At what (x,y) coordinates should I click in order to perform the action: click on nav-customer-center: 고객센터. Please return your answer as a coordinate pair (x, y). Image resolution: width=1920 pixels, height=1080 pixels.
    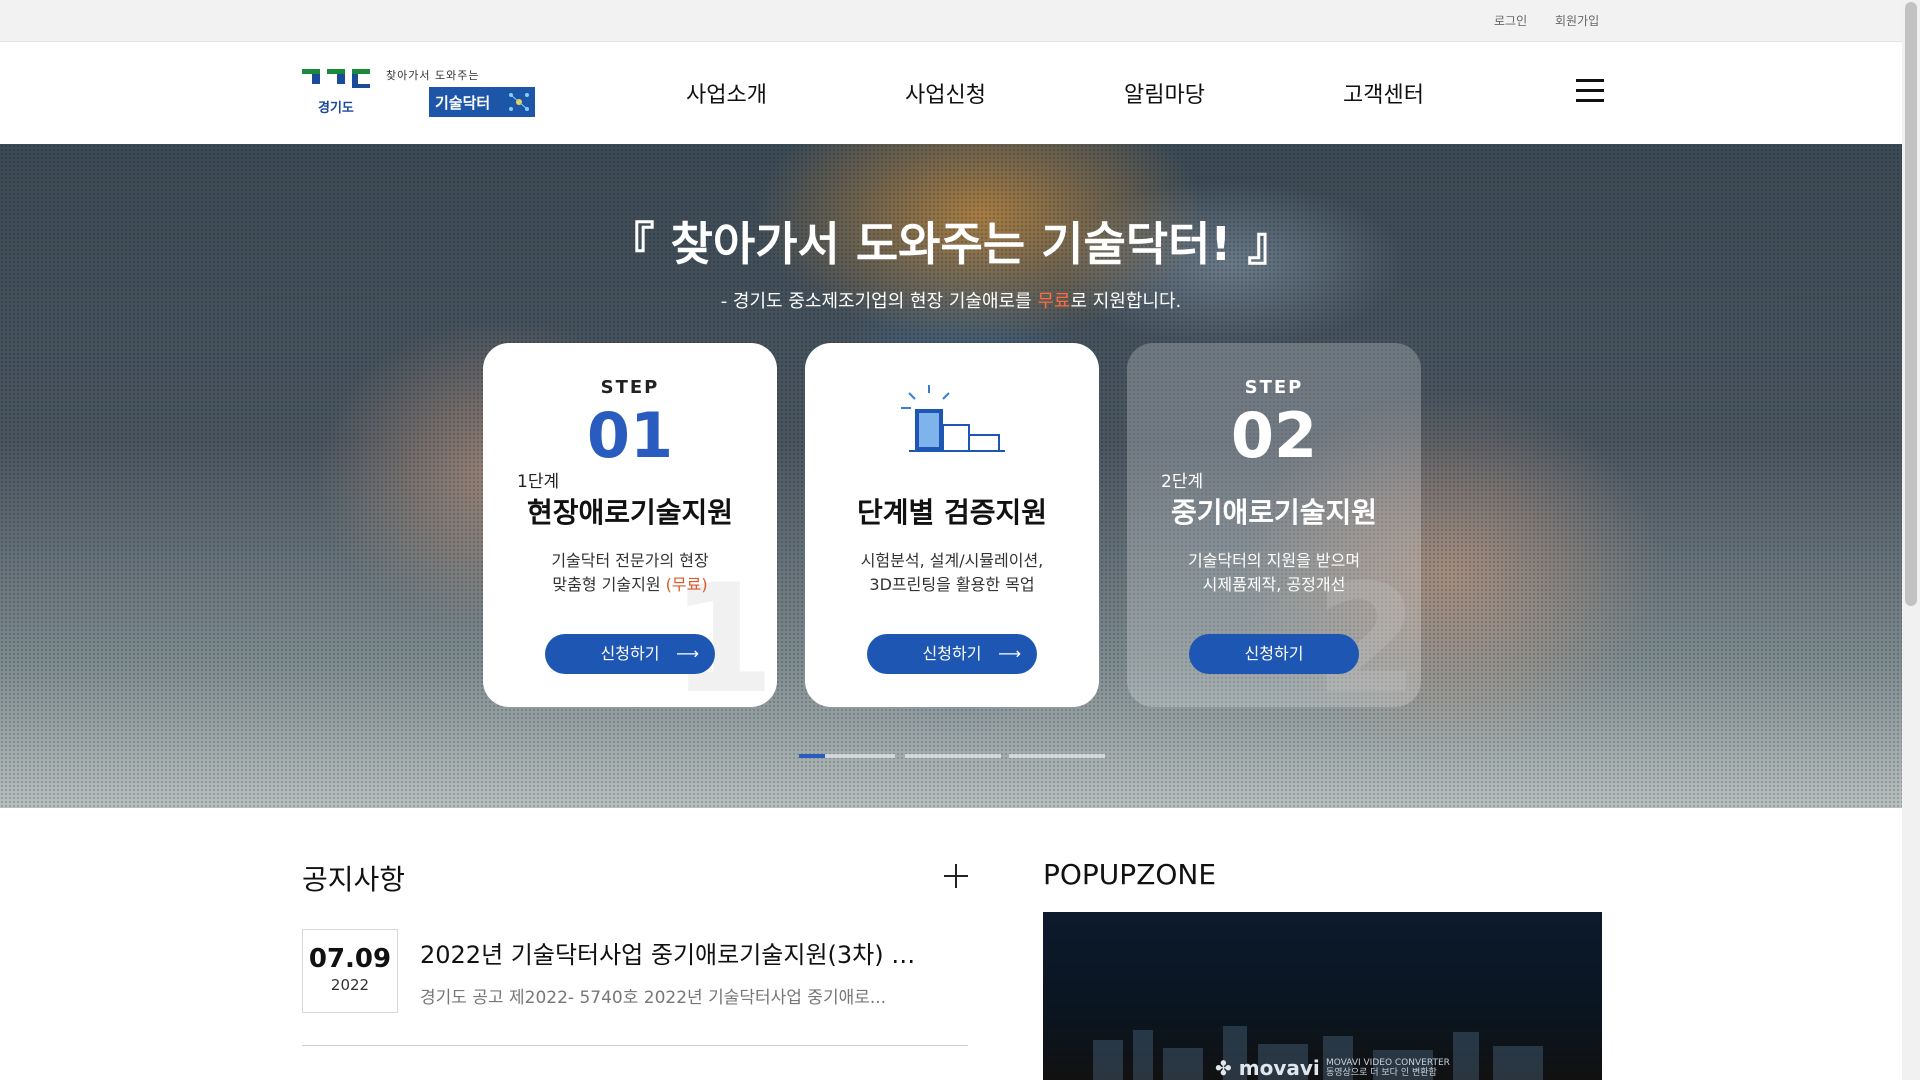
    Looking at the image, I should click on (1383, 93).